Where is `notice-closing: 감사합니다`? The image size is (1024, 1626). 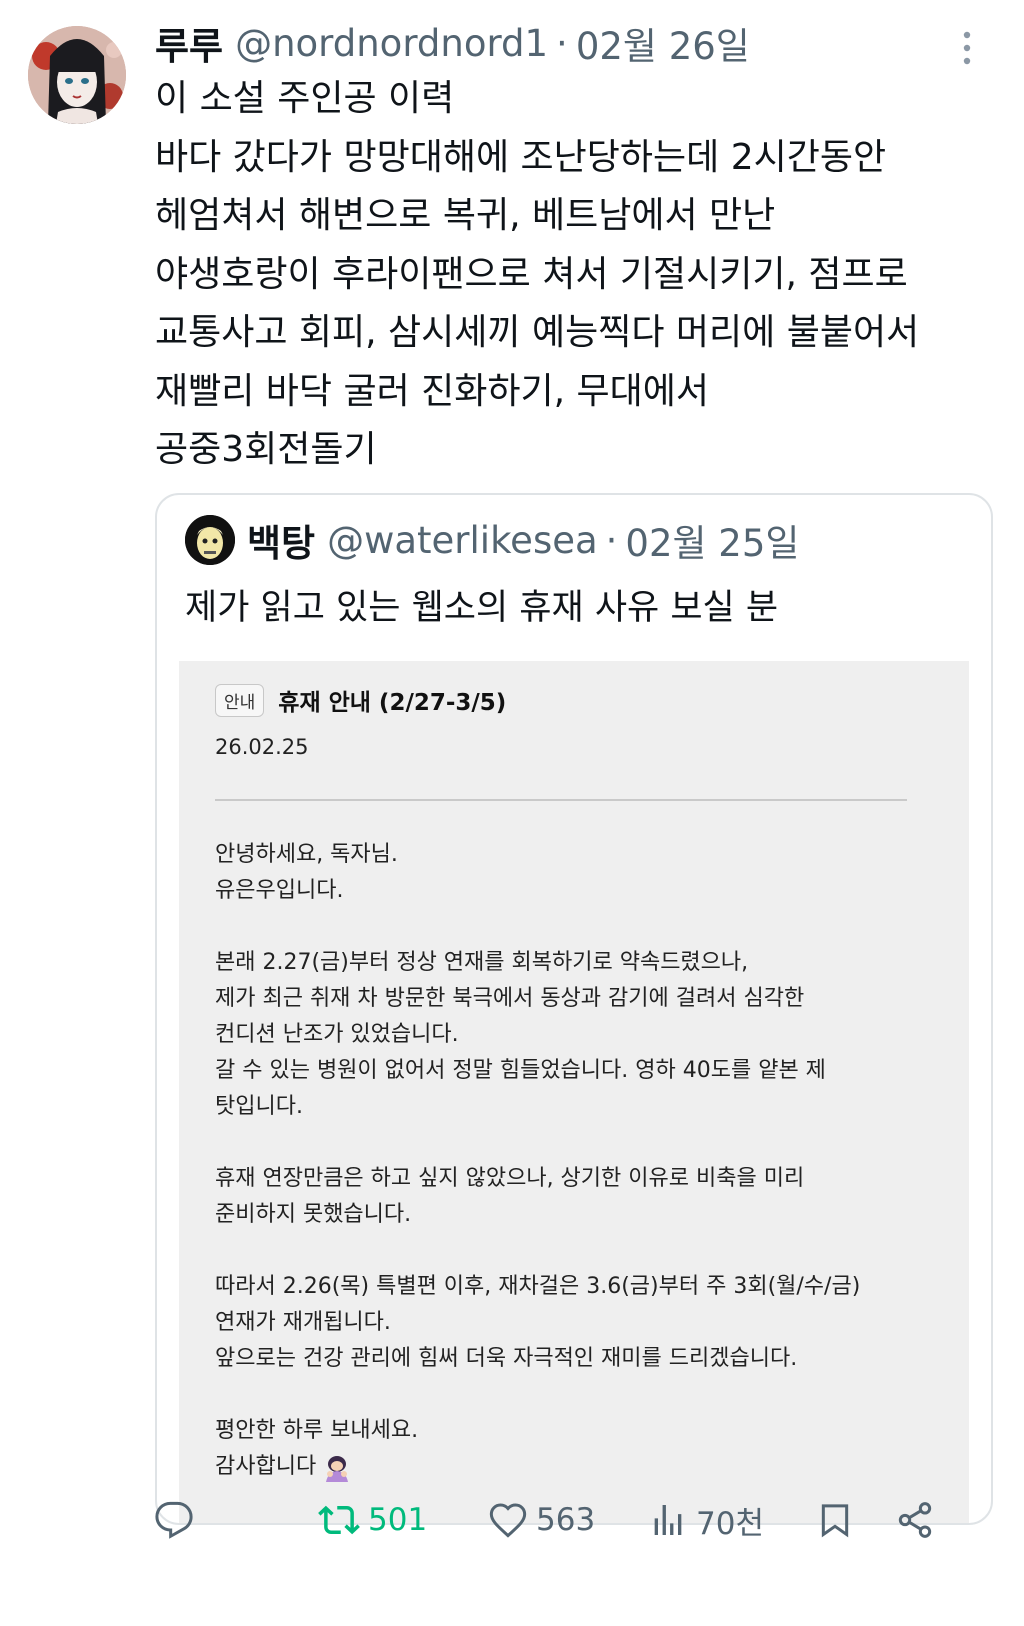 notice-closing: 감사합니다 is located at coordinates (266, 1466).